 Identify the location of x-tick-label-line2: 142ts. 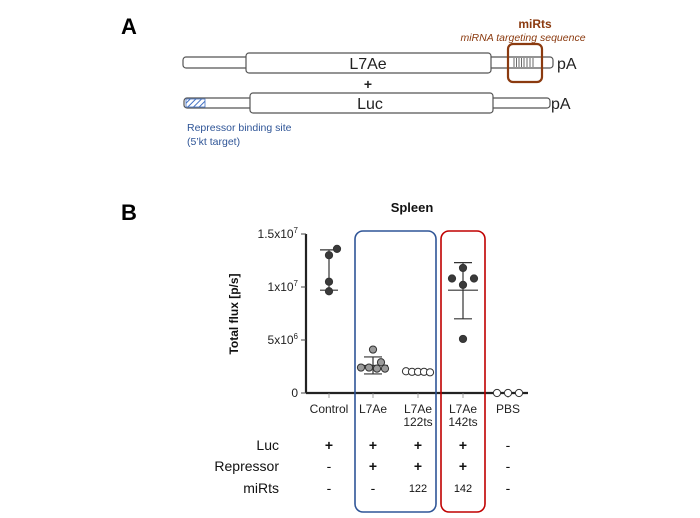
(462, 422).